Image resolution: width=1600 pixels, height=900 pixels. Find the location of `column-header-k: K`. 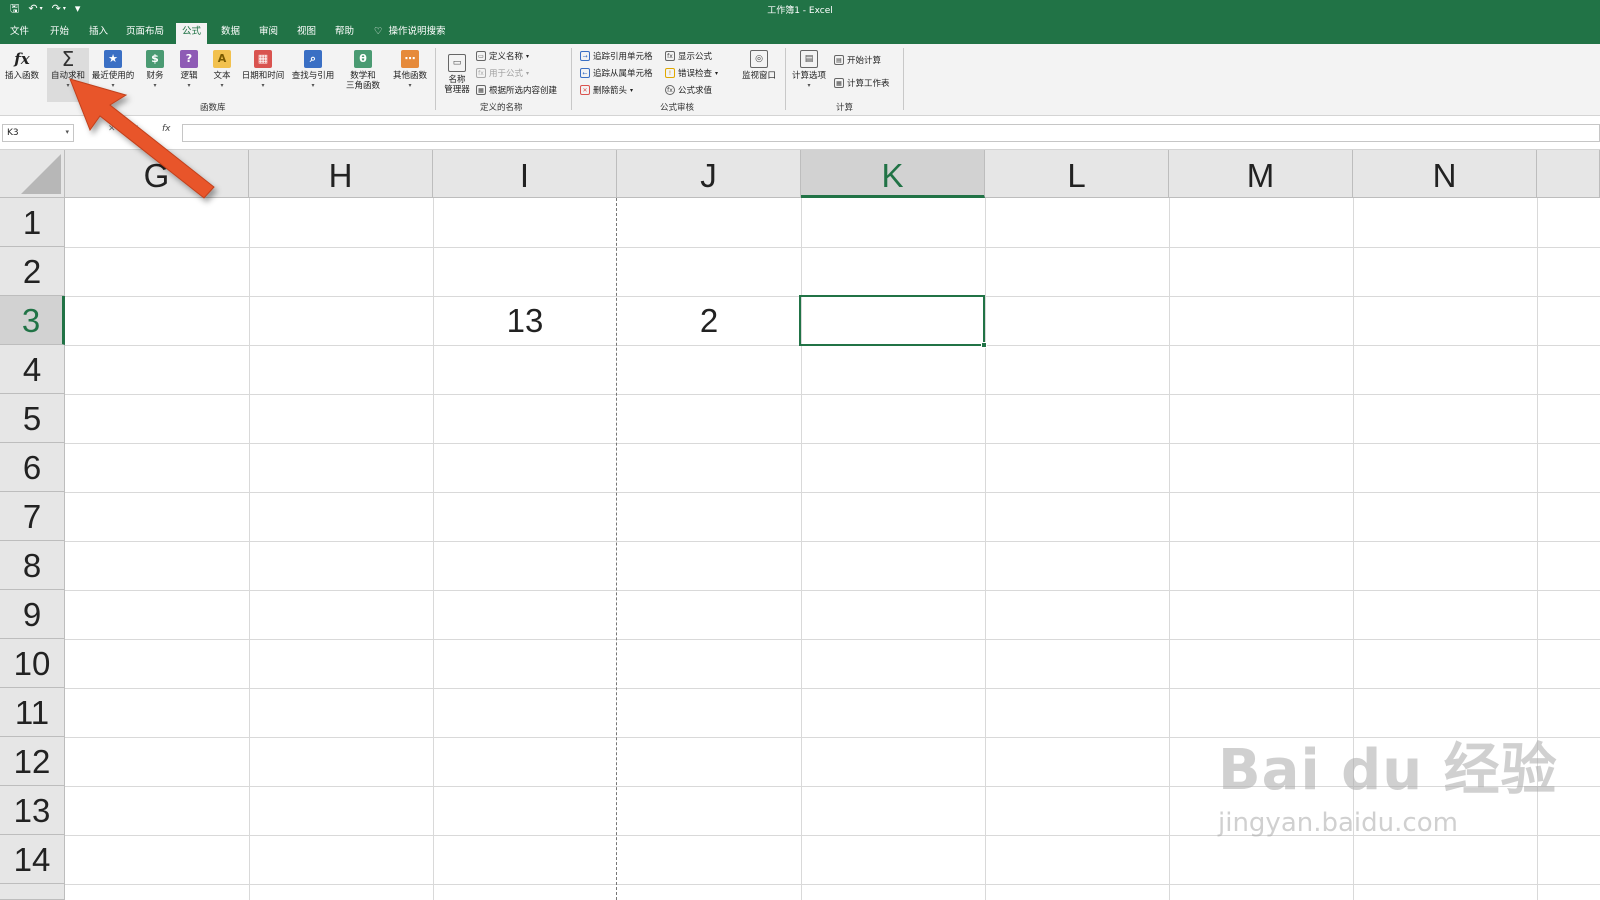

column-header-k: K is located at coordinates (893, 174).